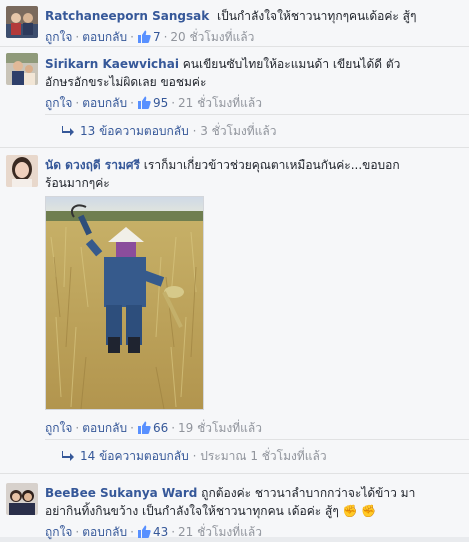 This screenshot has height=542, width=469. Describe the element at coordinates (121, 493) in the screenshot. I see `comment-author: BeeBee Sukanya Ward` at that location.